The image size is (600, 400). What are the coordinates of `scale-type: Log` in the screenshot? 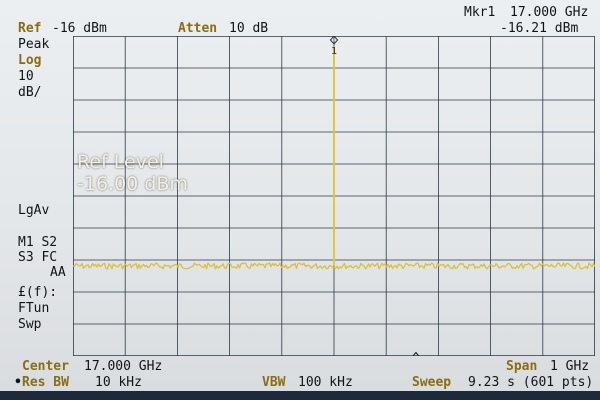 It's located at (30, 60).